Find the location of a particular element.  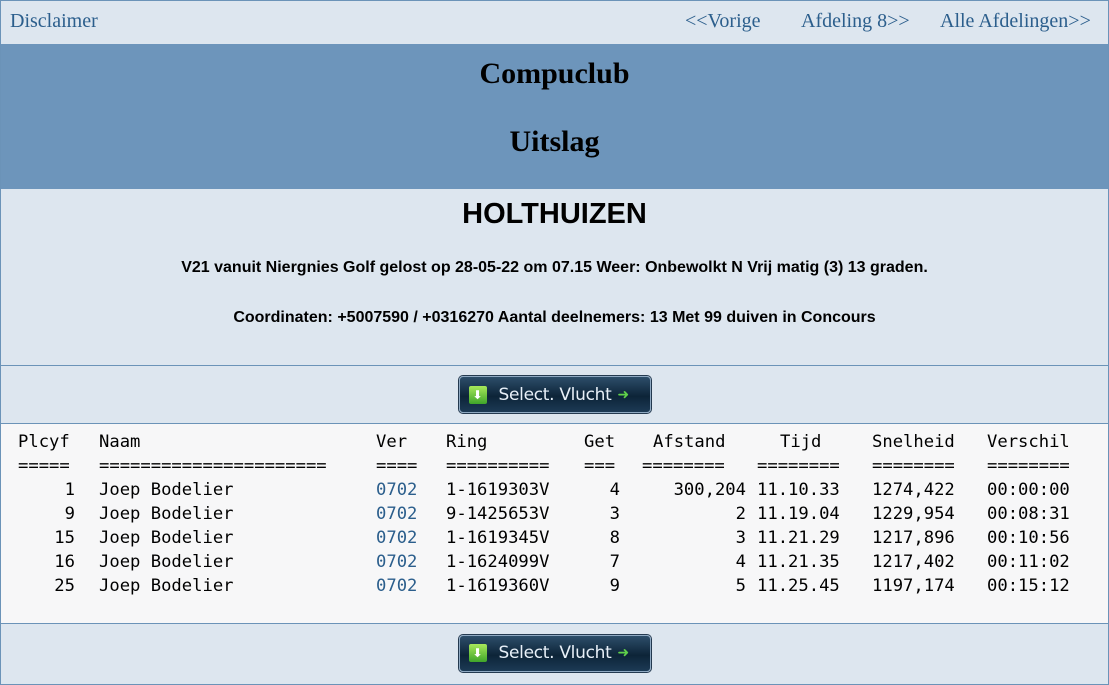

table-cell: 2 is located at coordinates (740, 514).